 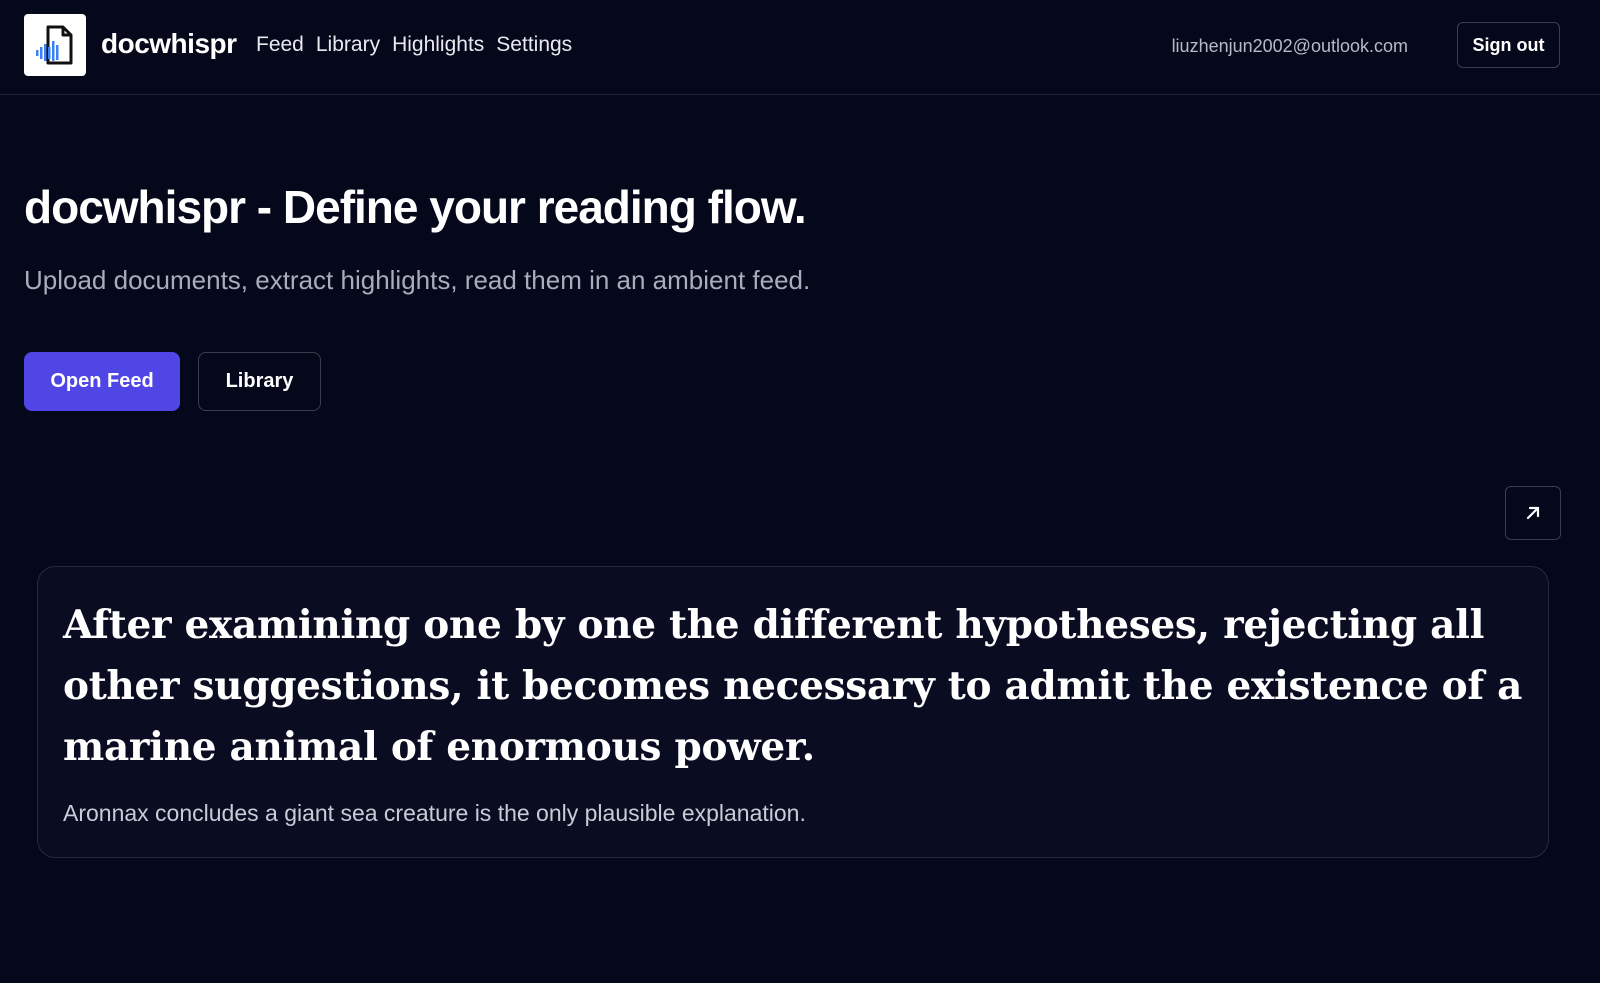 I want to click on library-button: Library, so click(x=259, y=381).